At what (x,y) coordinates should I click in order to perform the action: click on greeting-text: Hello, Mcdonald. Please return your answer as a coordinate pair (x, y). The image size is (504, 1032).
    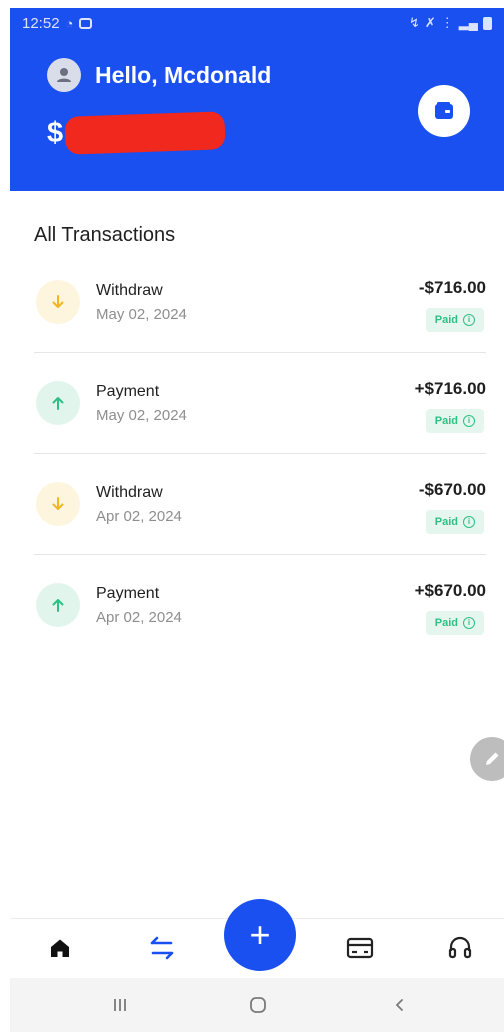
    Looking at the image, I should click on (183, 74).